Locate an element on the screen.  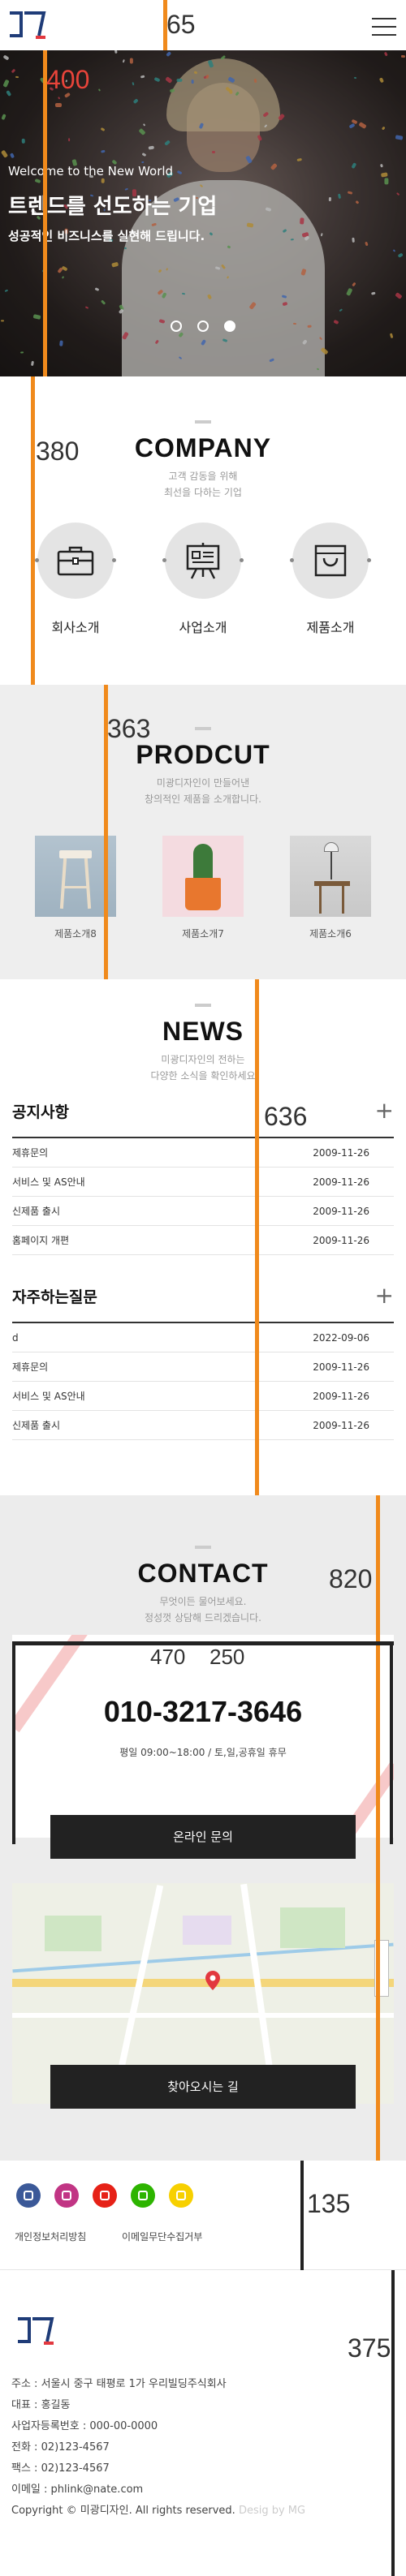
board-row: d 2022-09-06 is located at coordinates (203, 1338).